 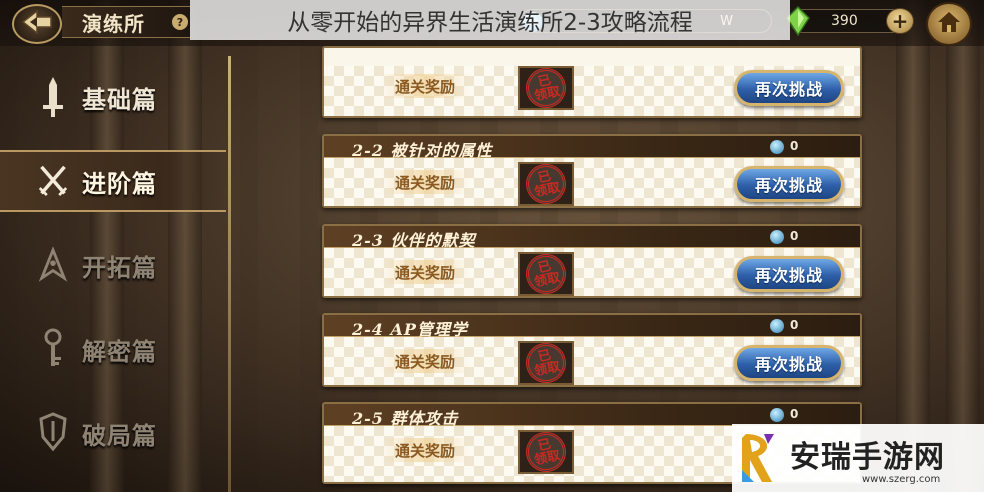 I want to click on site-logo-icon, so click(x=758, y=458).